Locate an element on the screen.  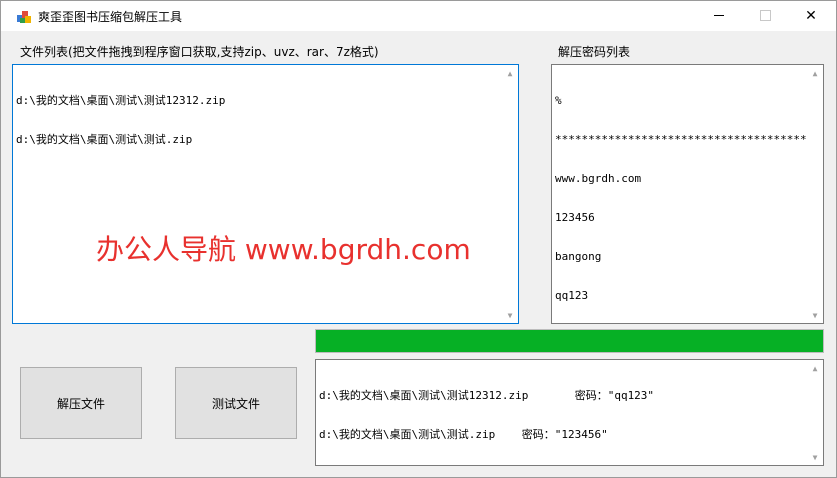
file-list-item: d:\我的文档\桌面\测试\测试12312.zip is located at coordinates (120, 100).